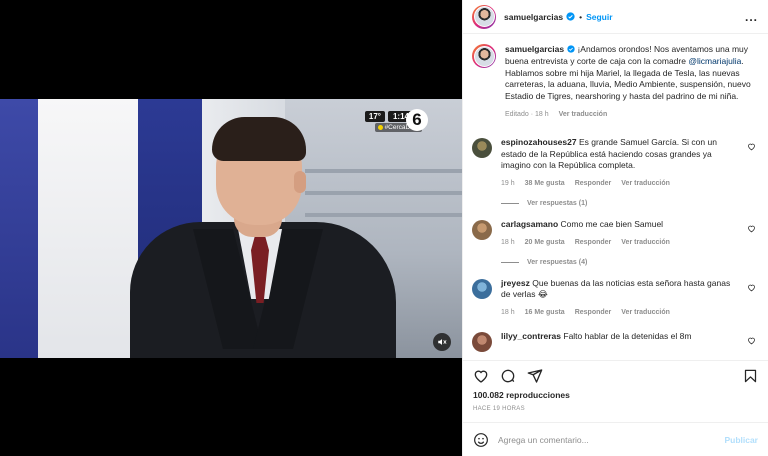 The height and width of the screenshot is (456, 768). Describe the element at coordinates (599, 17) in the screenshot. I see `follow-button: Seguir` at that location.